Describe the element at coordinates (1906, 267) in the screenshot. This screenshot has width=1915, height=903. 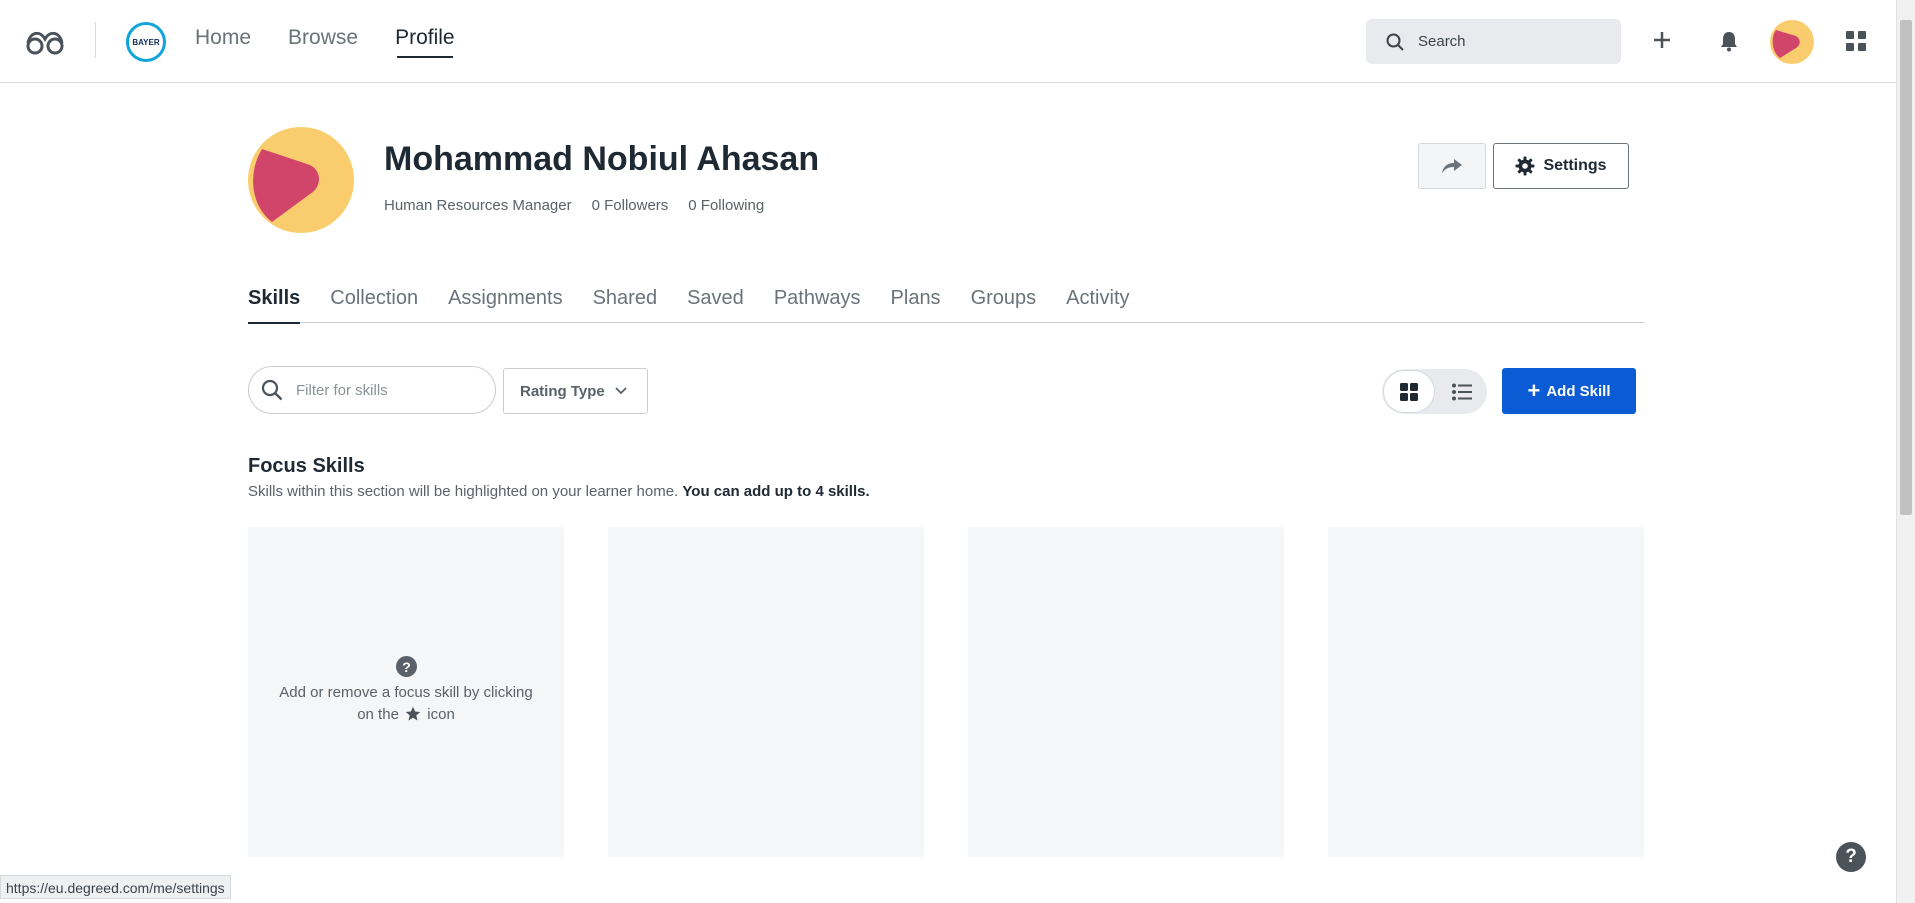
I see `scrollbar-thumb` at that location.